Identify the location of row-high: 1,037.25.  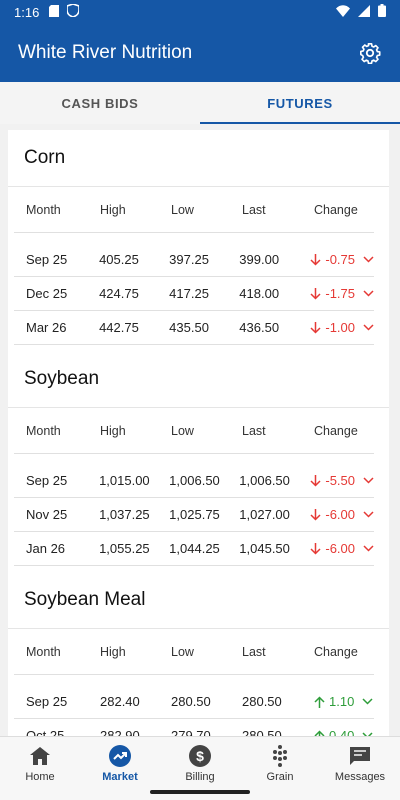
(124, 514).